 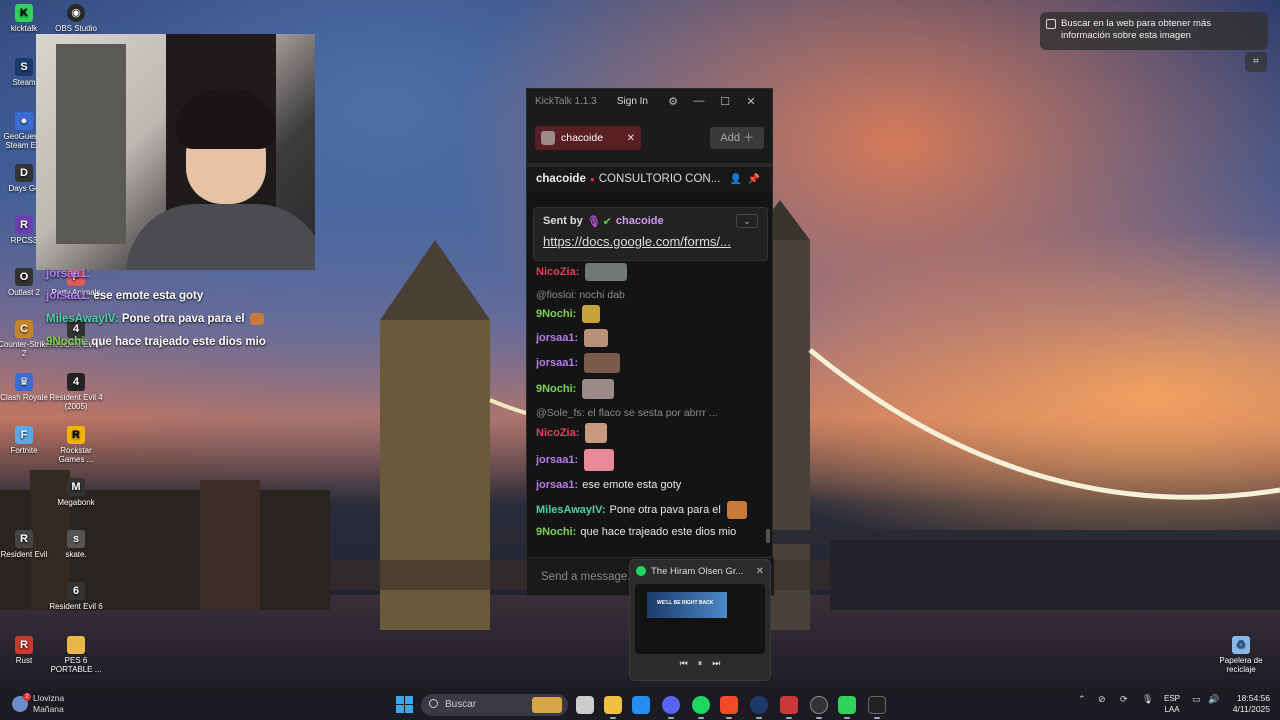 What do you see at coordinates (585, 705) in the screenshot?
I see `task-view-icon` at bounding box center [585, 705].